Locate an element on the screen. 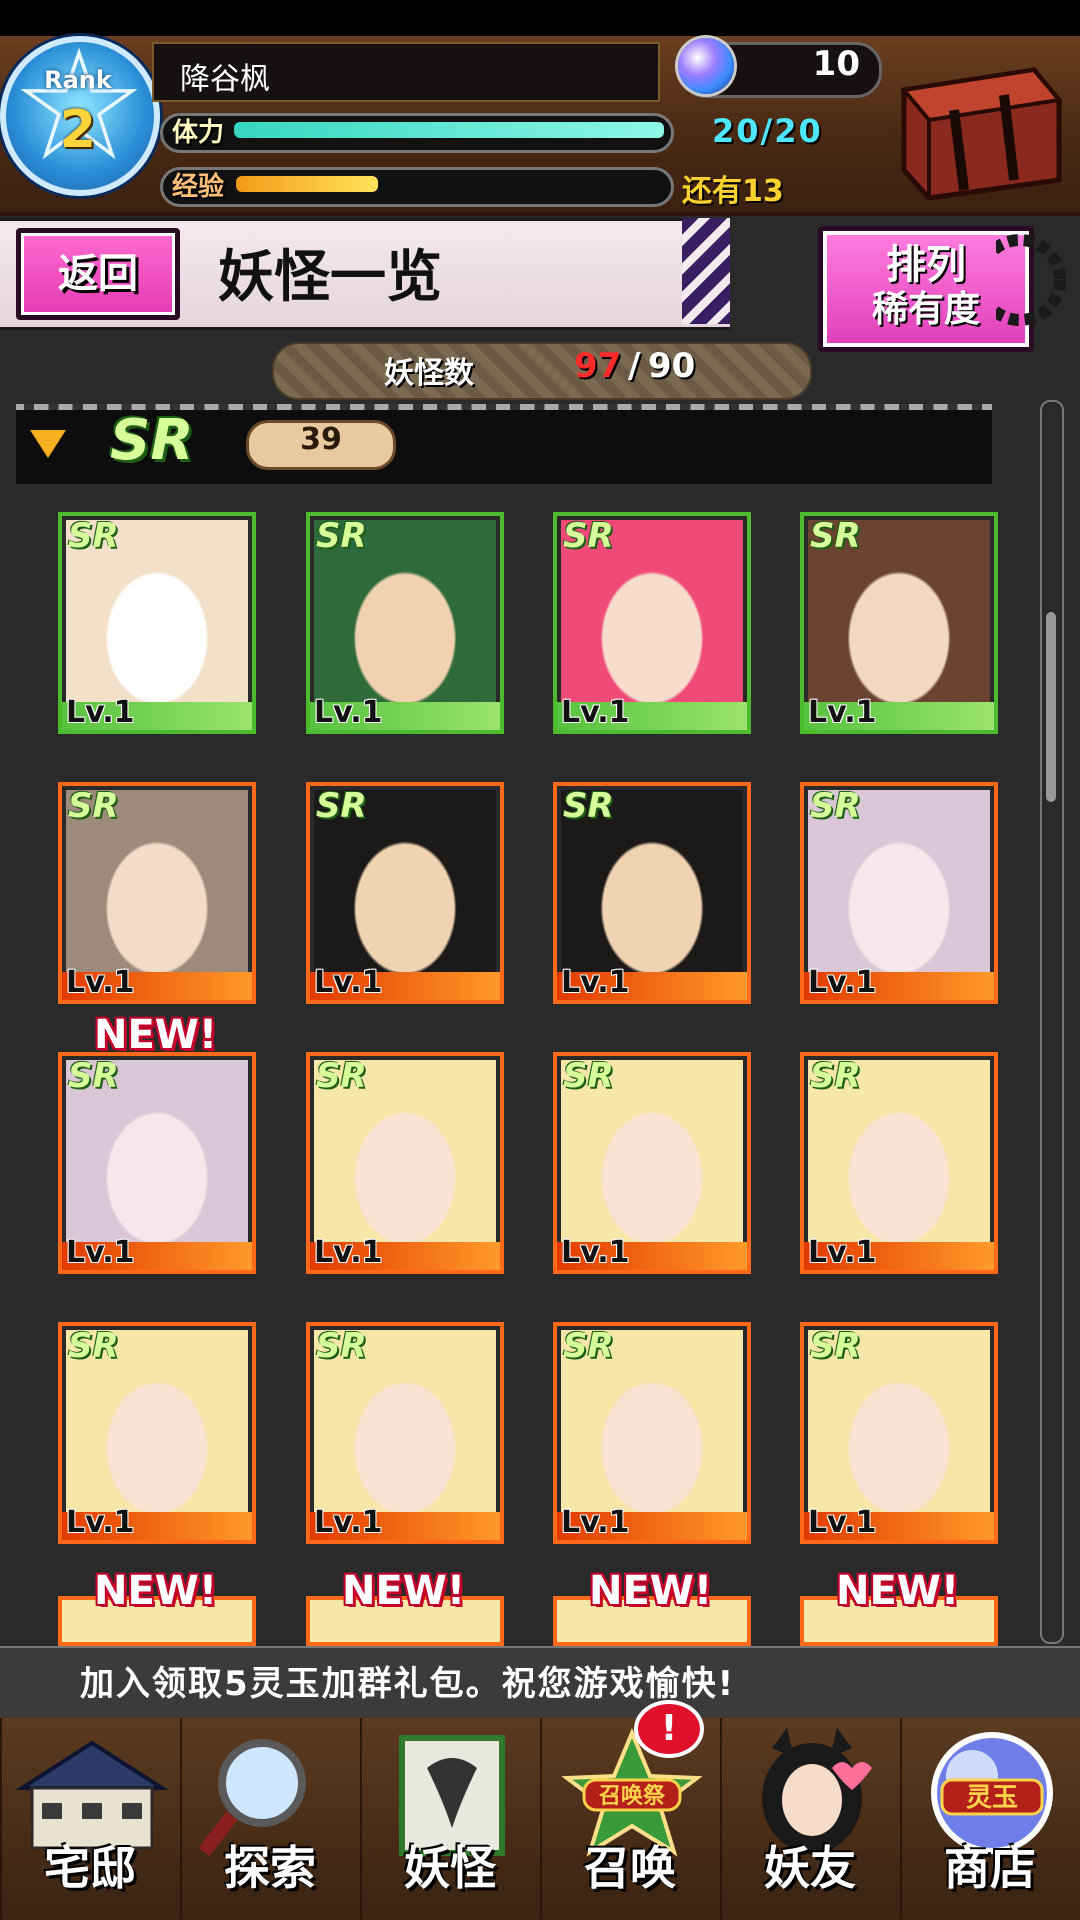 The image size is (1080, 1920). status-bar is located at coordinates (540, 18).